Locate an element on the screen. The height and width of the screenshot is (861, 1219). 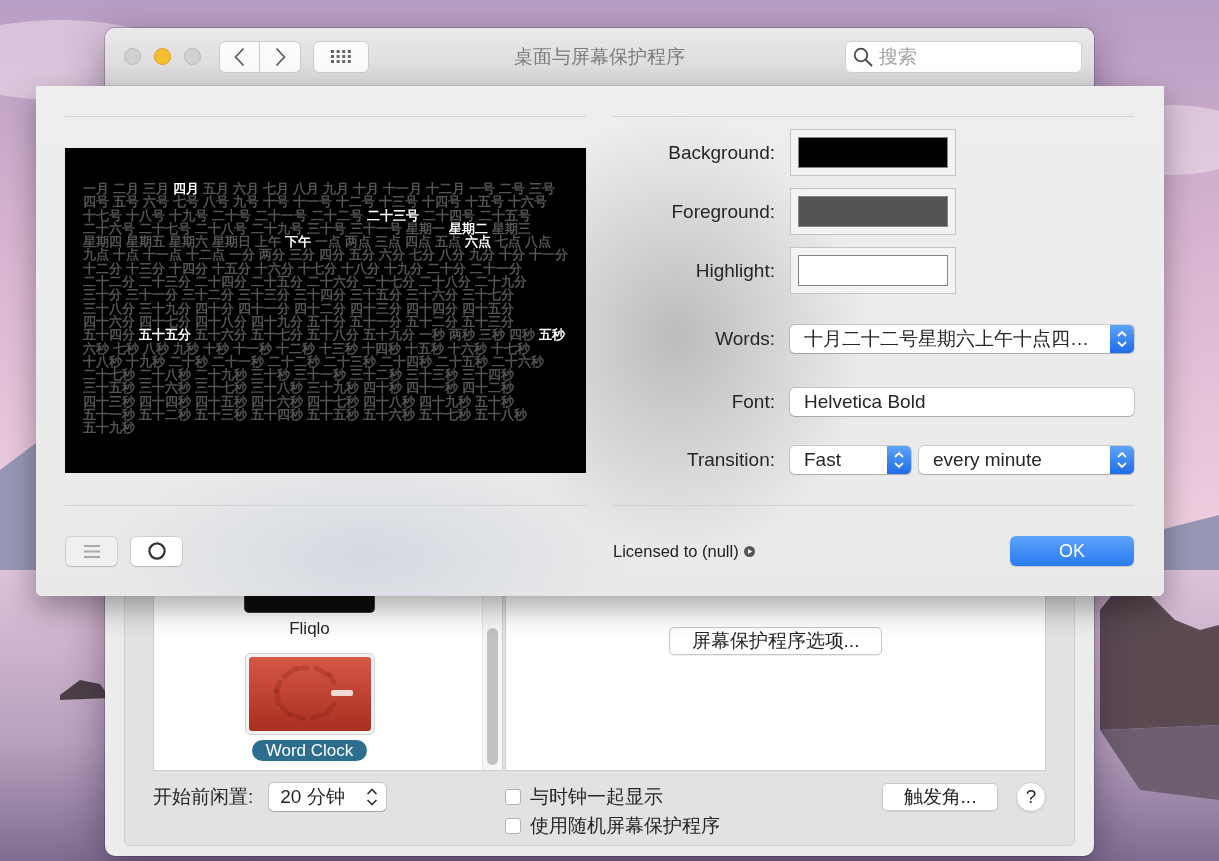
clock-word: 四十一分 is located at coordinates (264, 308).